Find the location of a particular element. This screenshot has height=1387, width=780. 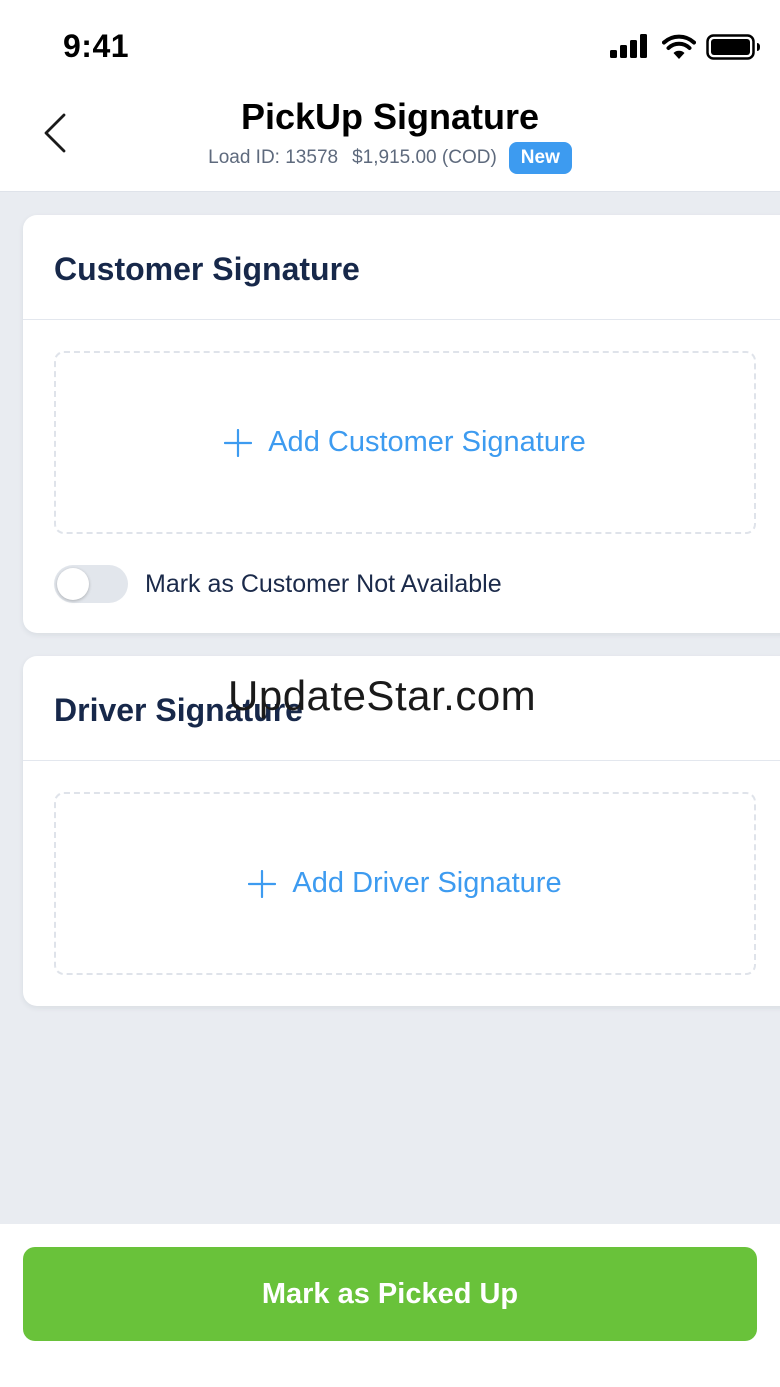

status-badge: New is located at coordinates (540, 158).